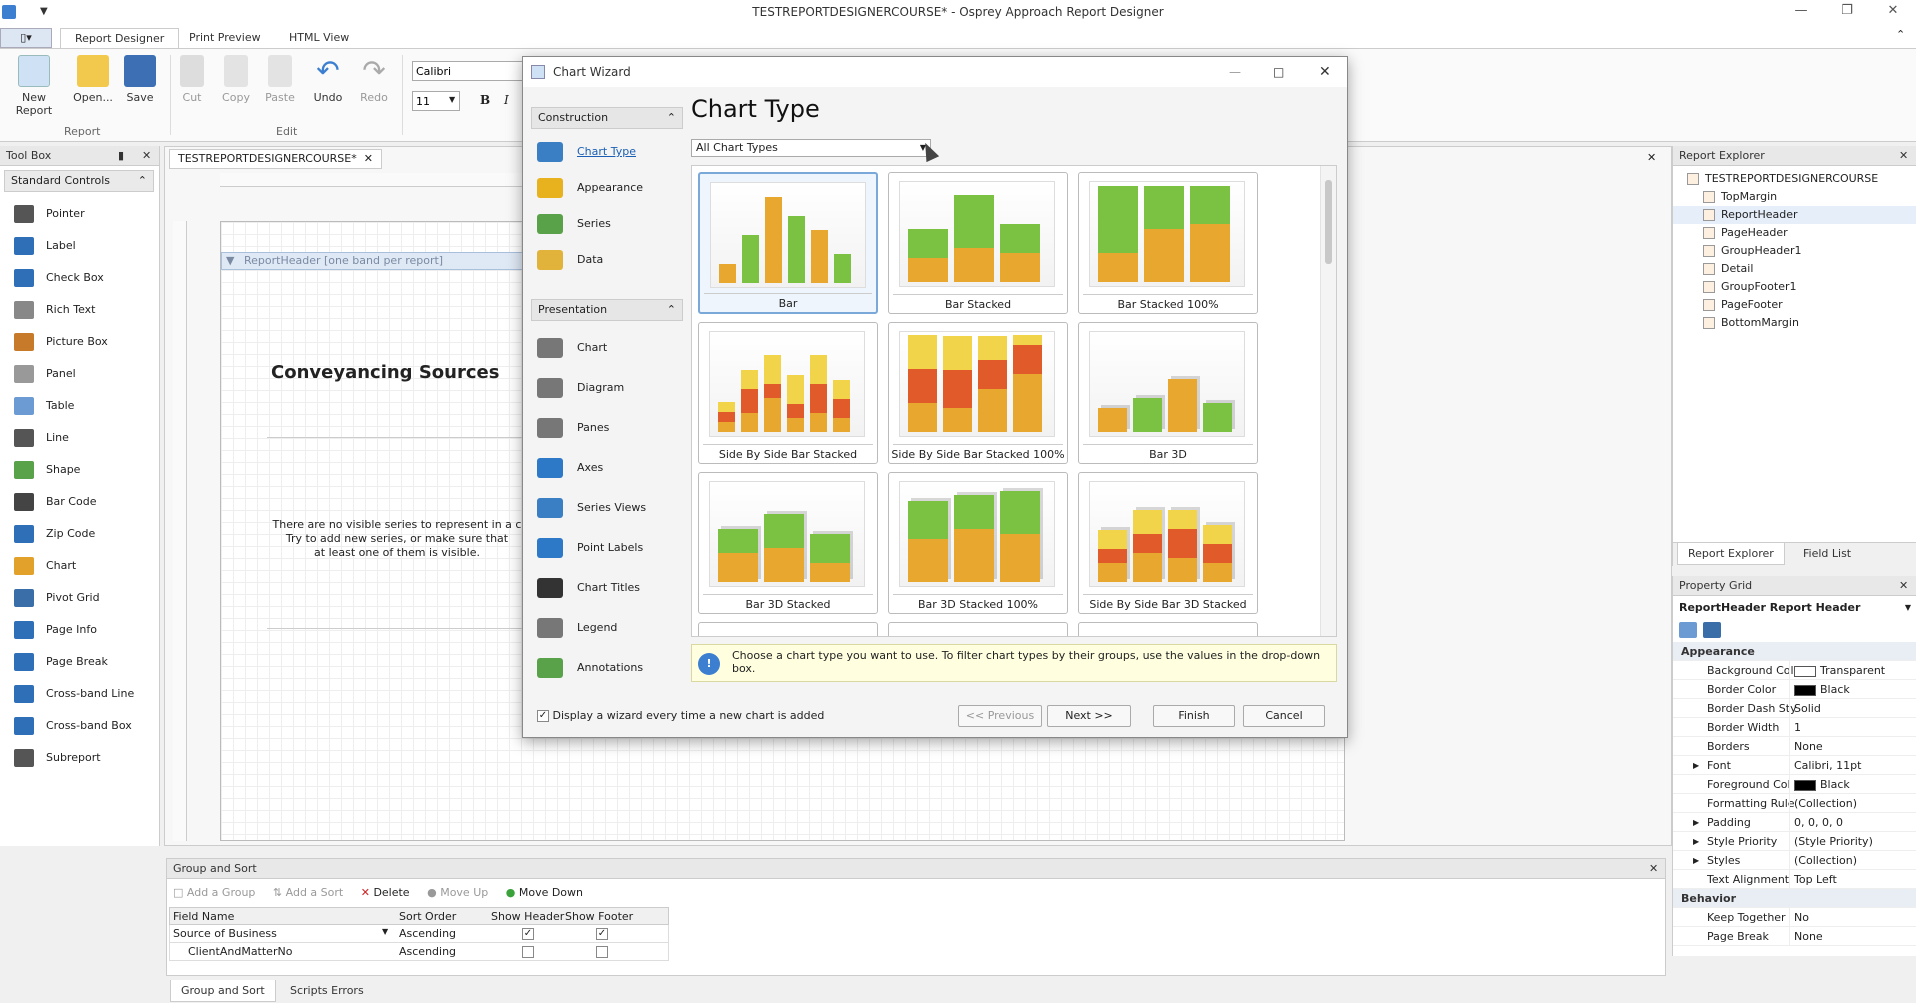 This screenshot has width=1916, height=1003. What do you see at coordinates (978, 243) in the screenshot?
I see `chart-type-tile: Bar Stacked` at bounding box center [978, 243].